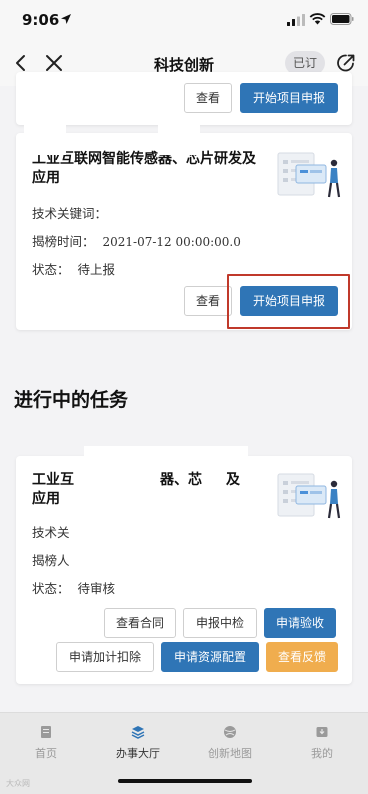 The width and height of the screenshot is (368, 794). What do you see at coordinates (185, 781) in the screenshot?
I see `home-indicator` at bounding box center [185, 781].